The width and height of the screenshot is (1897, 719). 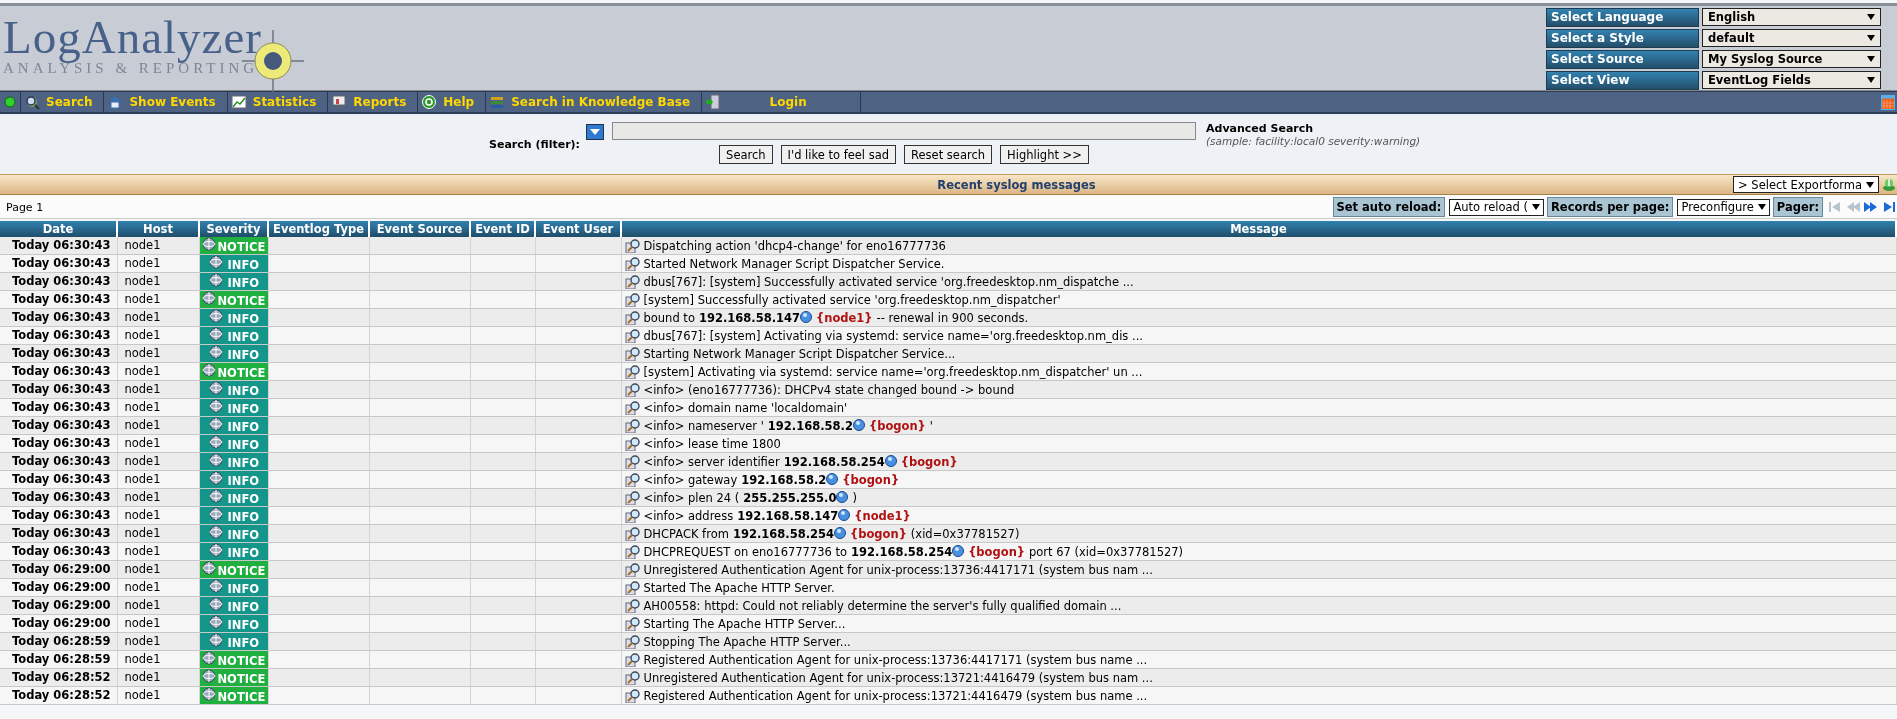 I want to click on column-header: Event Source, so click(x=419, y=229).